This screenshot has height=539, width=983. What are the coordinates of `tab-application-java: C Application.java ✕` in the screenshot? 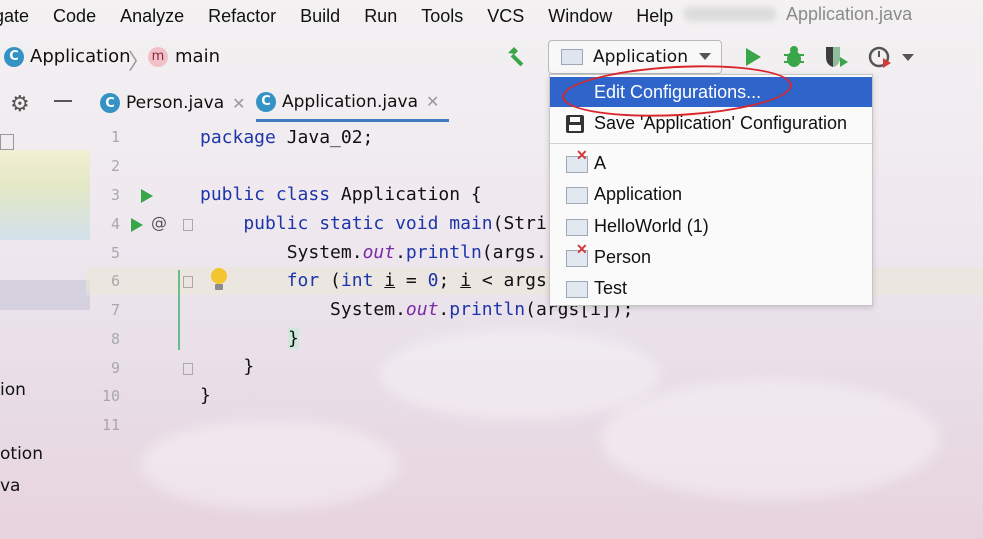 It's located at (353, 103).